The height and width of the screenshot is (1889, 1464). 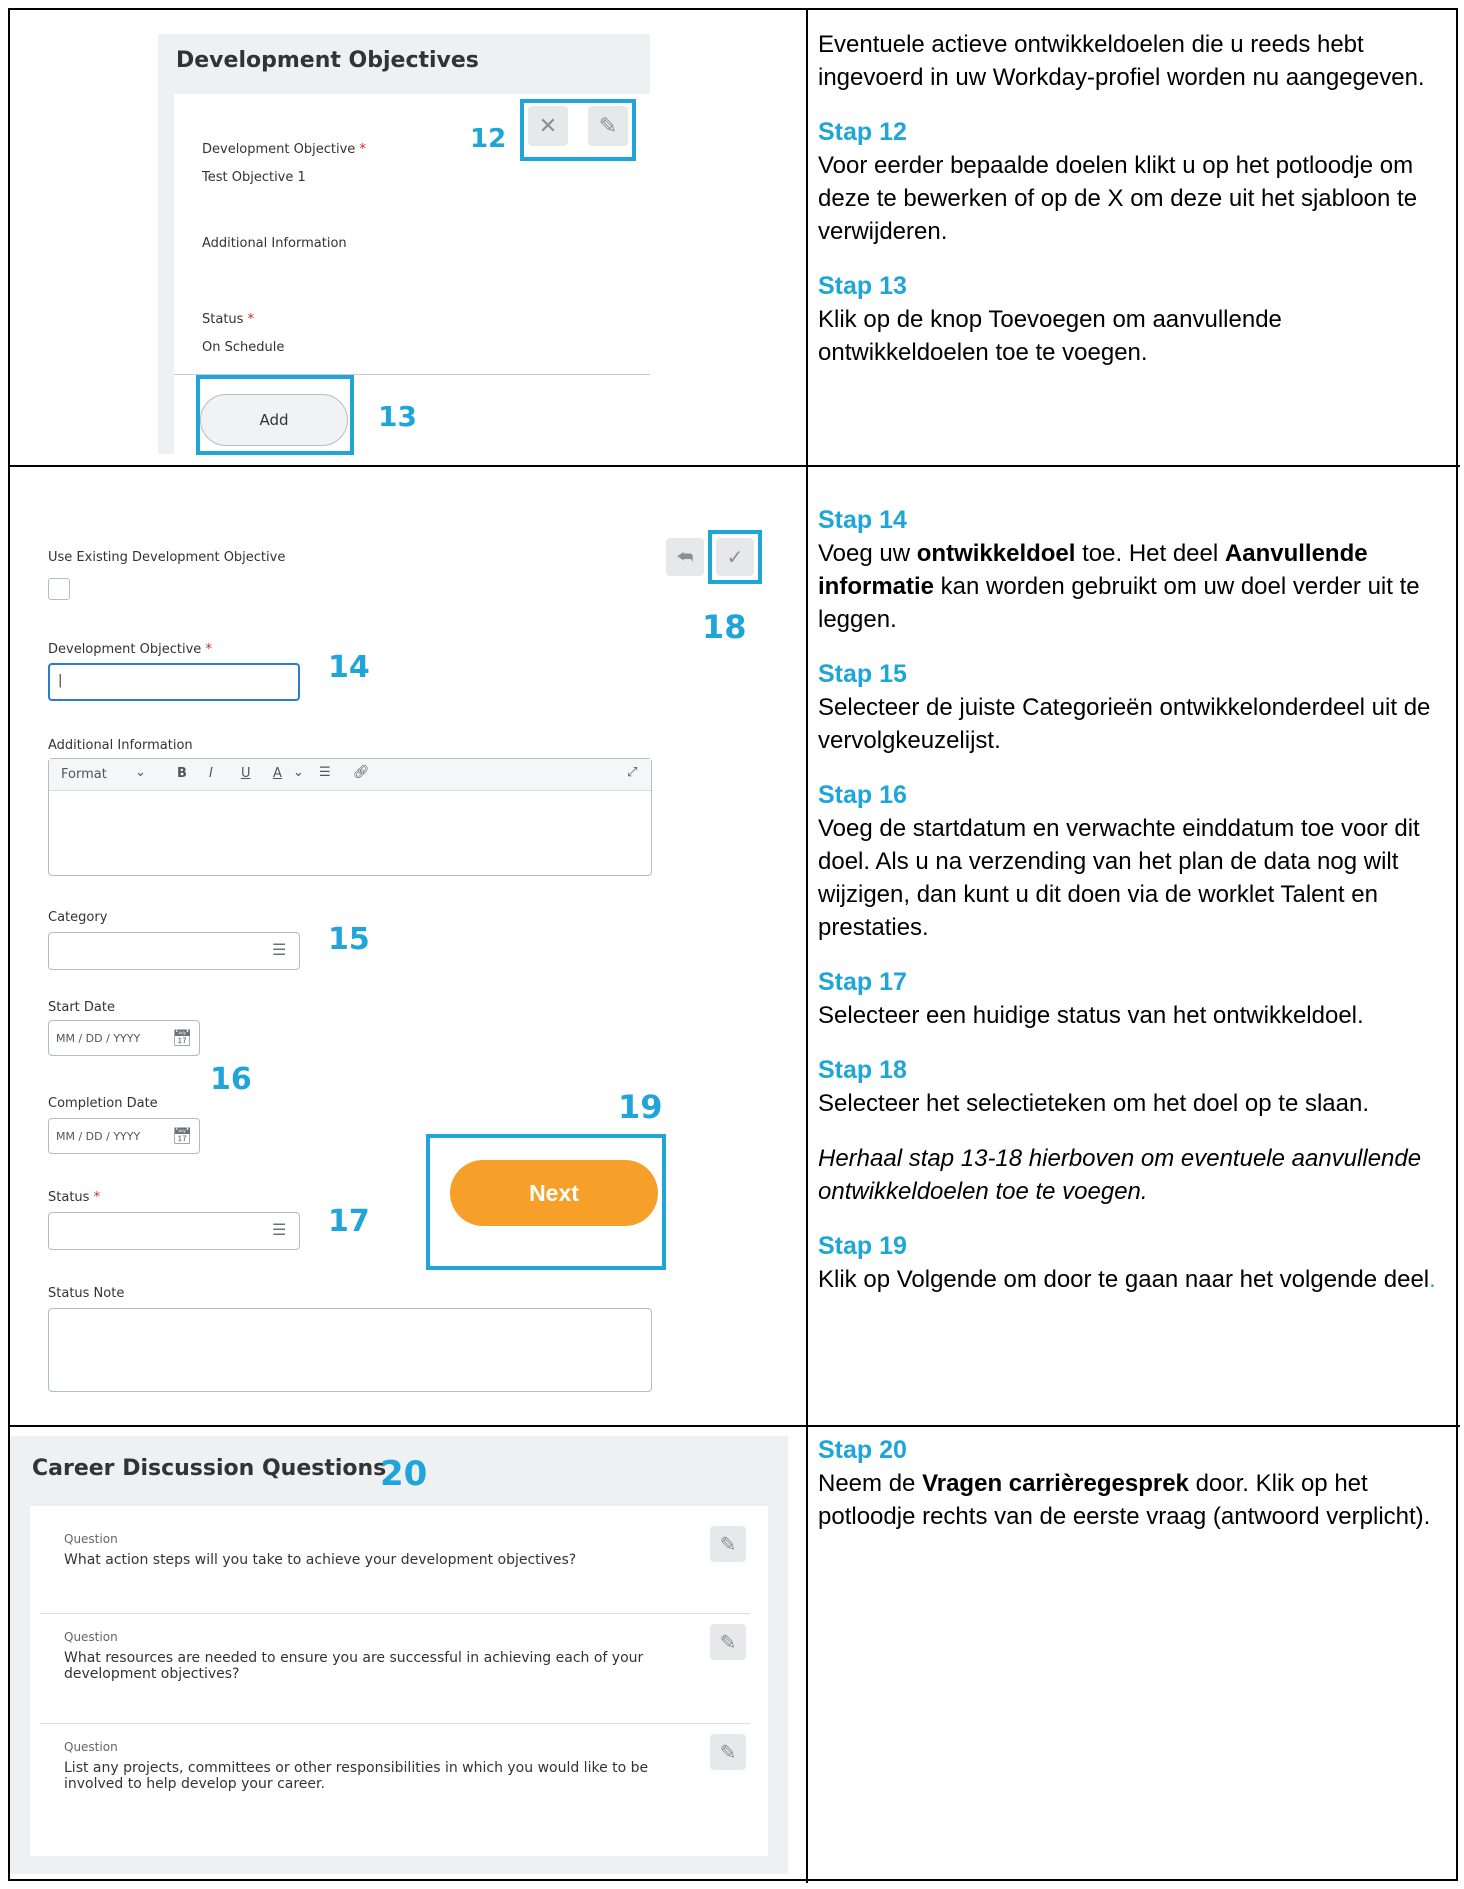 What do you see at coordinates (60, 680) in the screenshot?
I see `text-cursor: |` at bounding box center [60, 680].